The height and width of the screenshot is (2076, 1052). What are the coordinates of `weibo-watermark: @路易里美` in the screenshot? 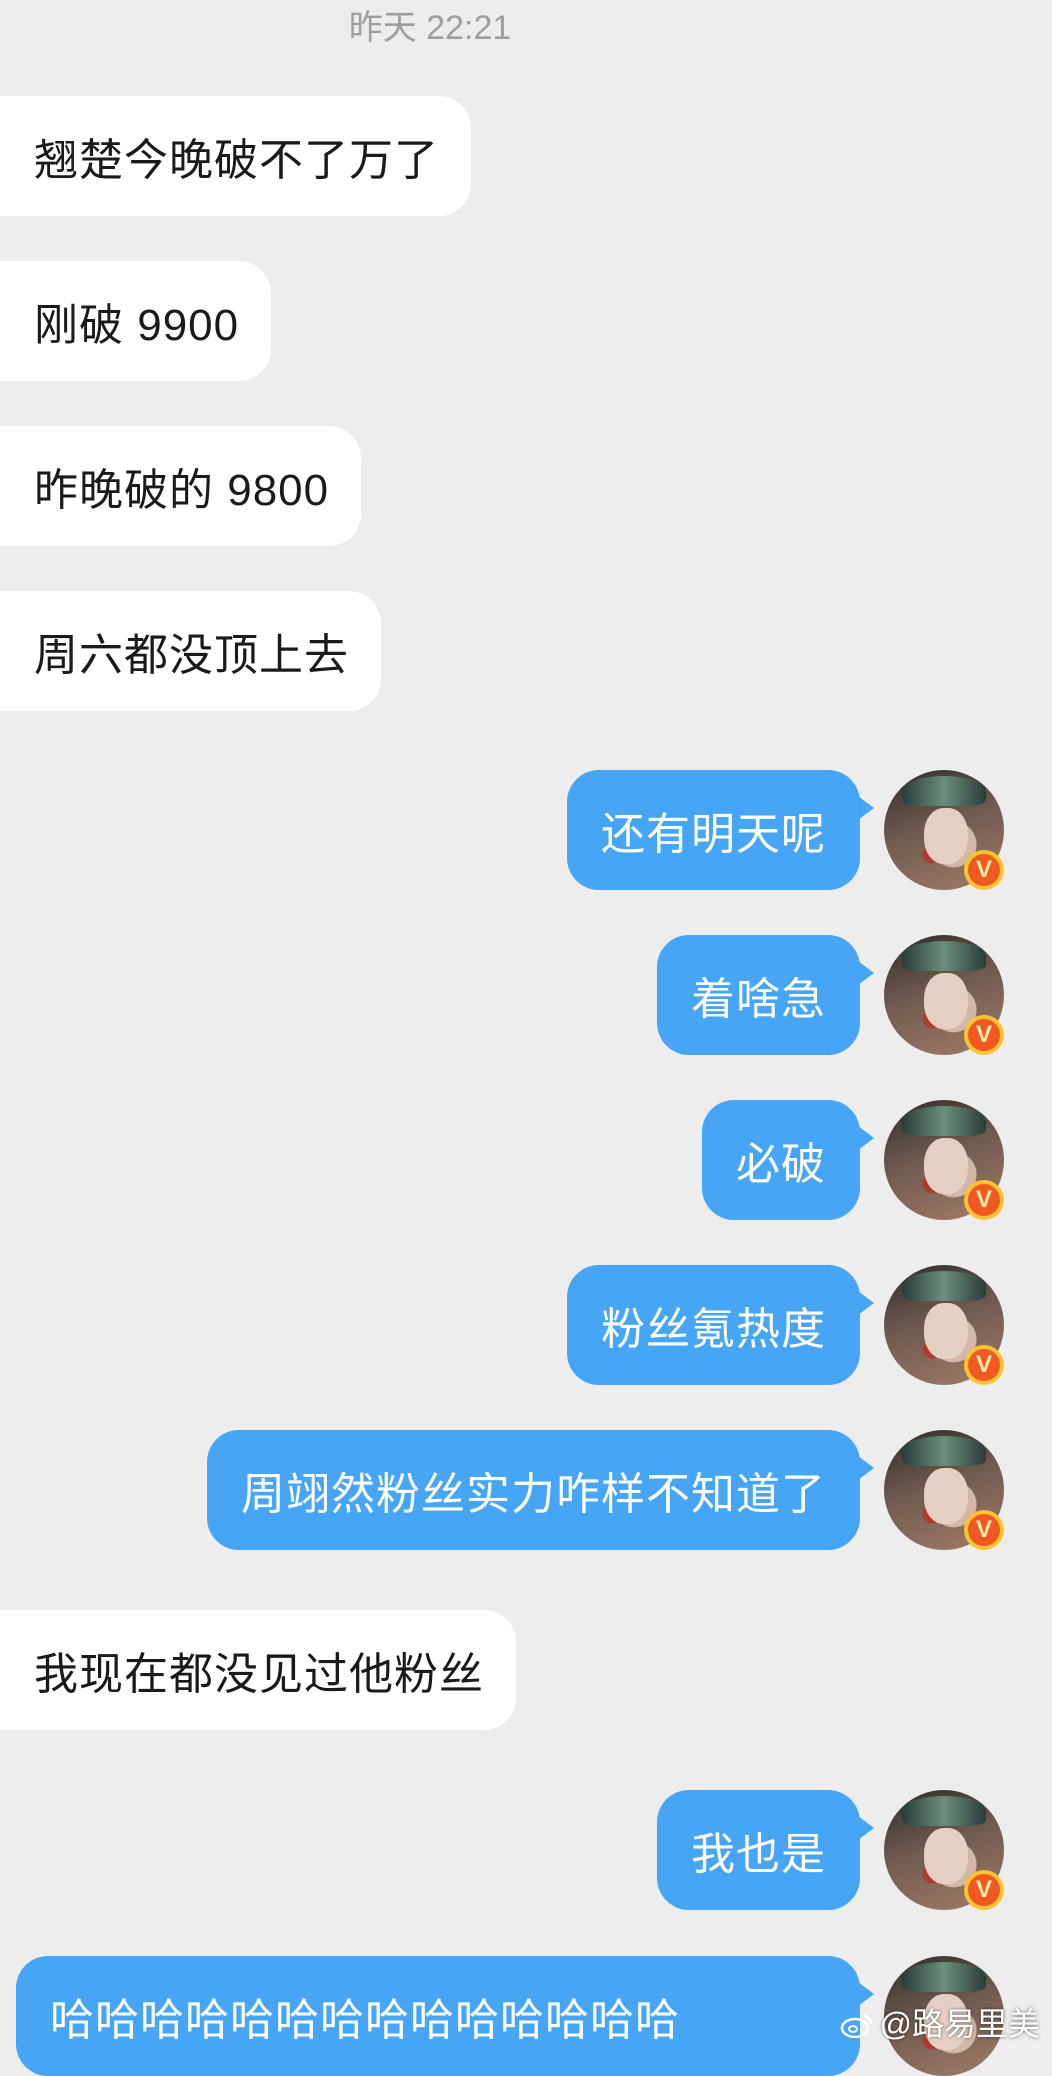 It's located at (940, 2022).